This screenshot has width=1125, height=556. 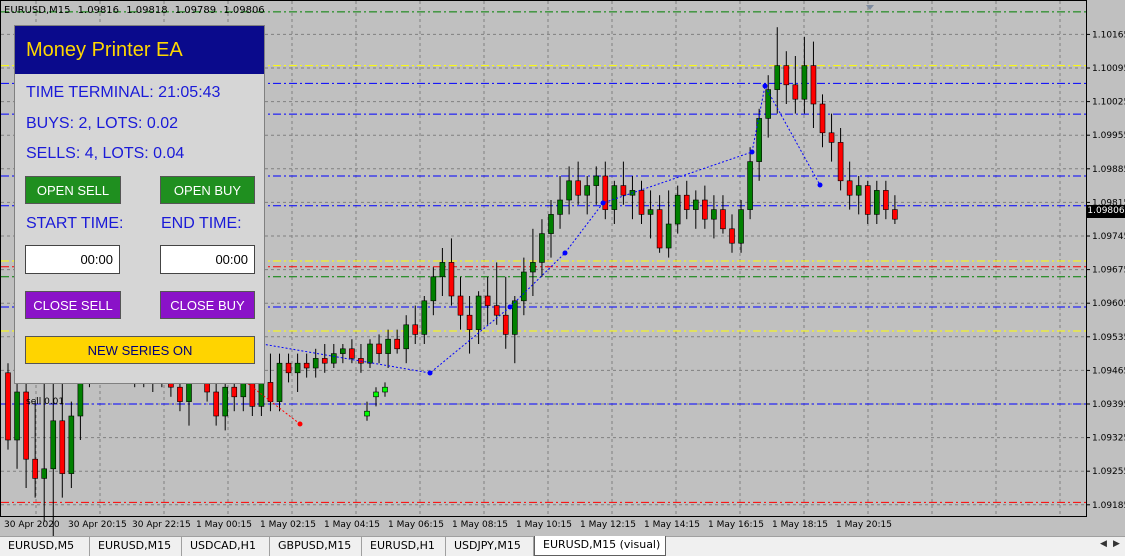 What do you see at coordinates (73, 190) in the screenshot?
I see `open-sell-button: OPEN SELL` at bounding box center [73, 190].